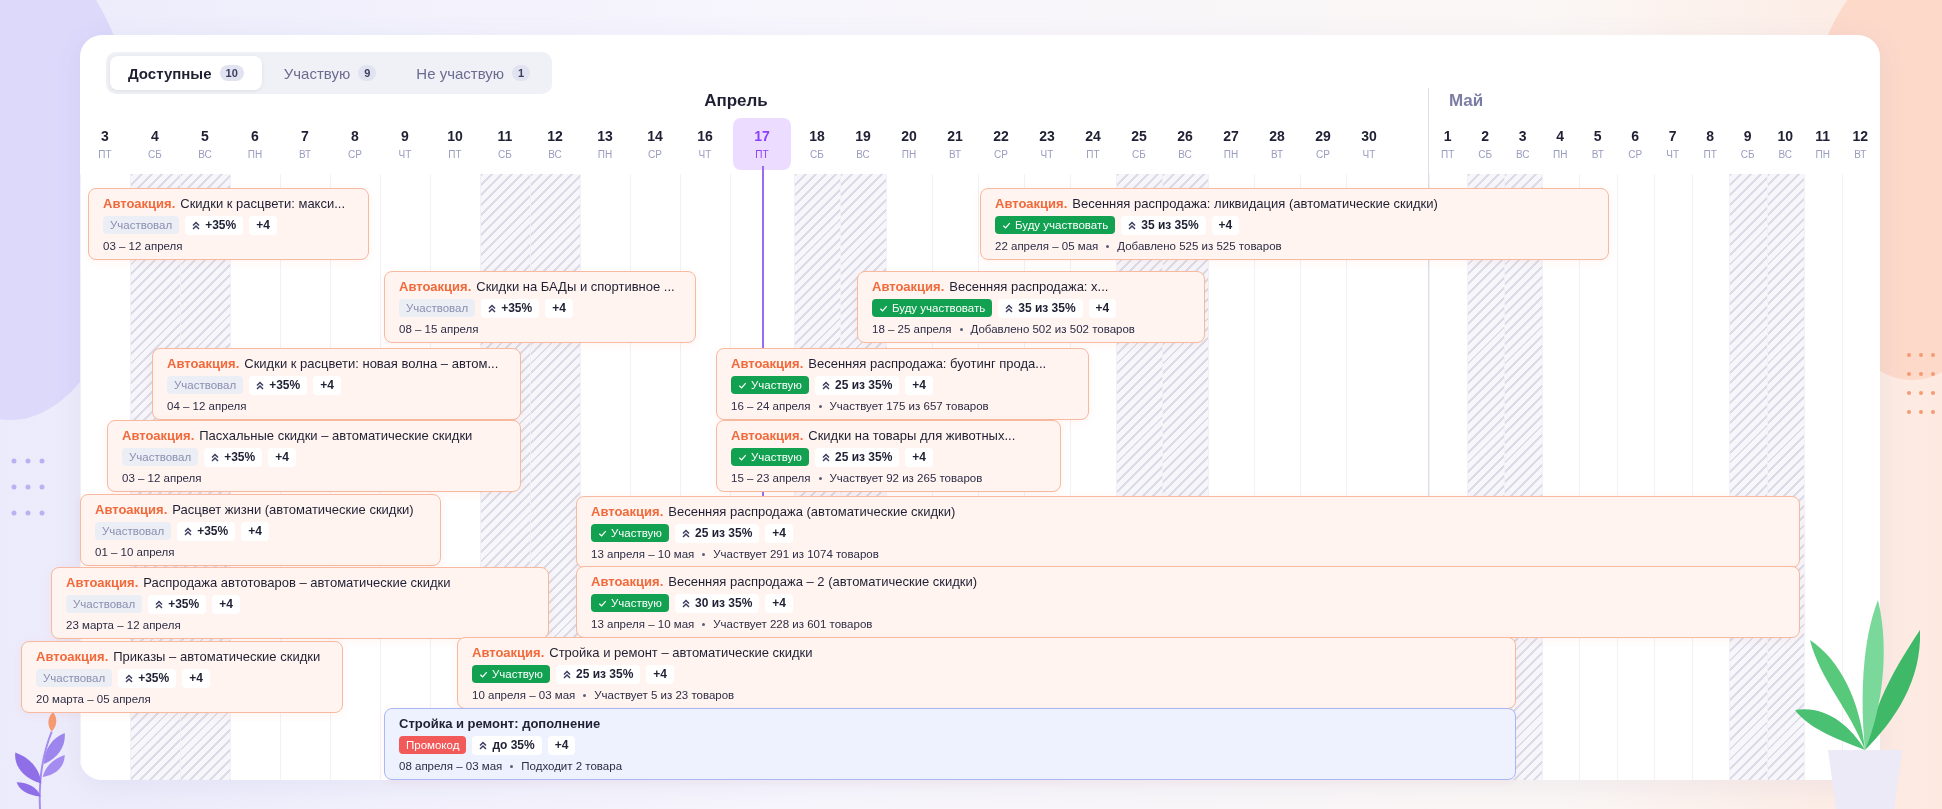 This screenshot has width=1942, height=809. What do you see at coordinates (912, 329) in the screenshot?
I see `date-range: 18 – 25 апреля` at bounding box center [912, 329].